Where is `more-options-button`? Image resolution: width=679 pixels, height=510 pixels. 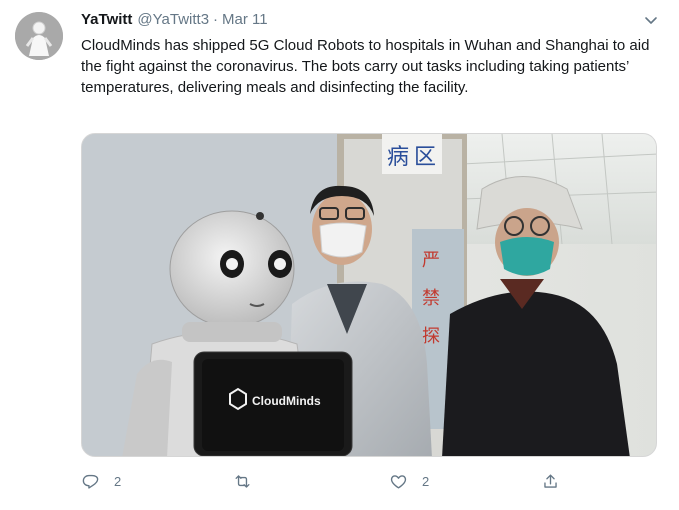 more-options-button is located at coordinates (651, 20).